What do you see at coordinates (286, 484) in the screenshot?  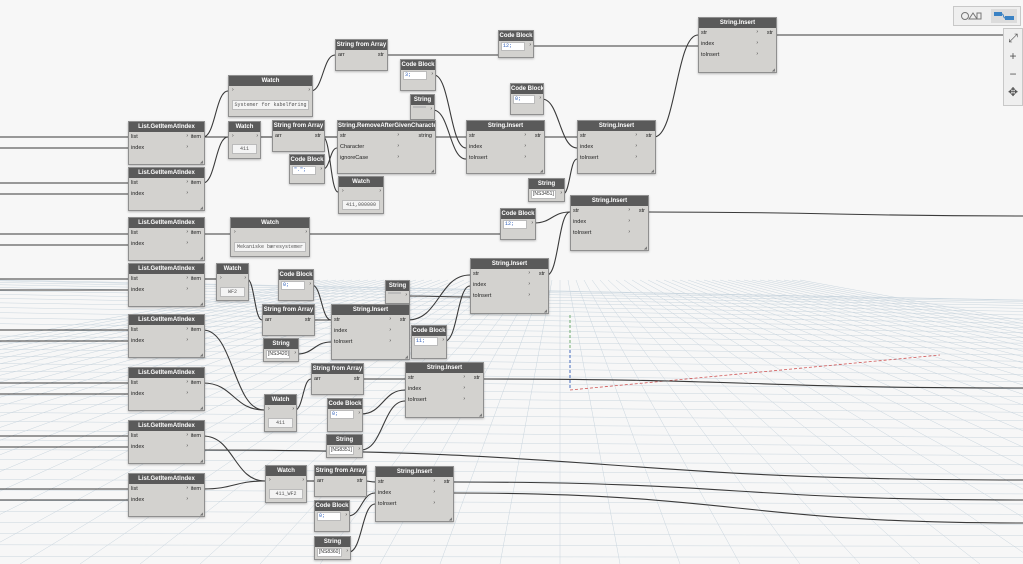 I see `node-watch: Watch › › 411_WF2` at bounding box center [286, 484].